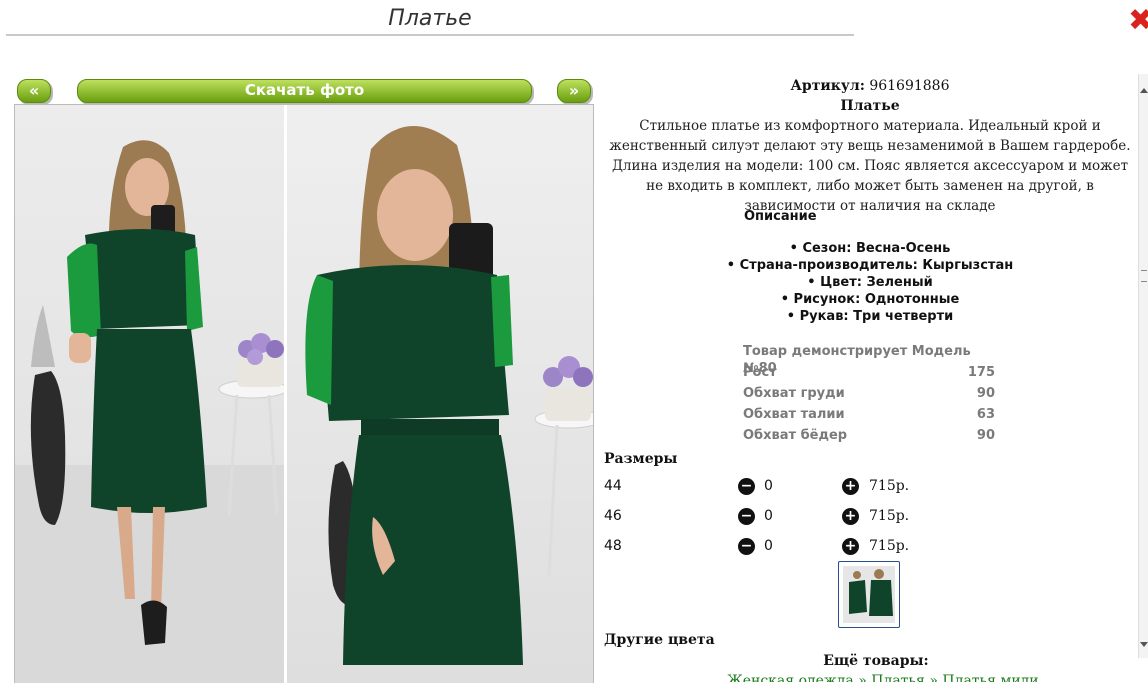 The image size is (1148, 683). Describe the element at coordinates (1144, 644) in the screenshot. I see `scroll-down-icon` at that location.